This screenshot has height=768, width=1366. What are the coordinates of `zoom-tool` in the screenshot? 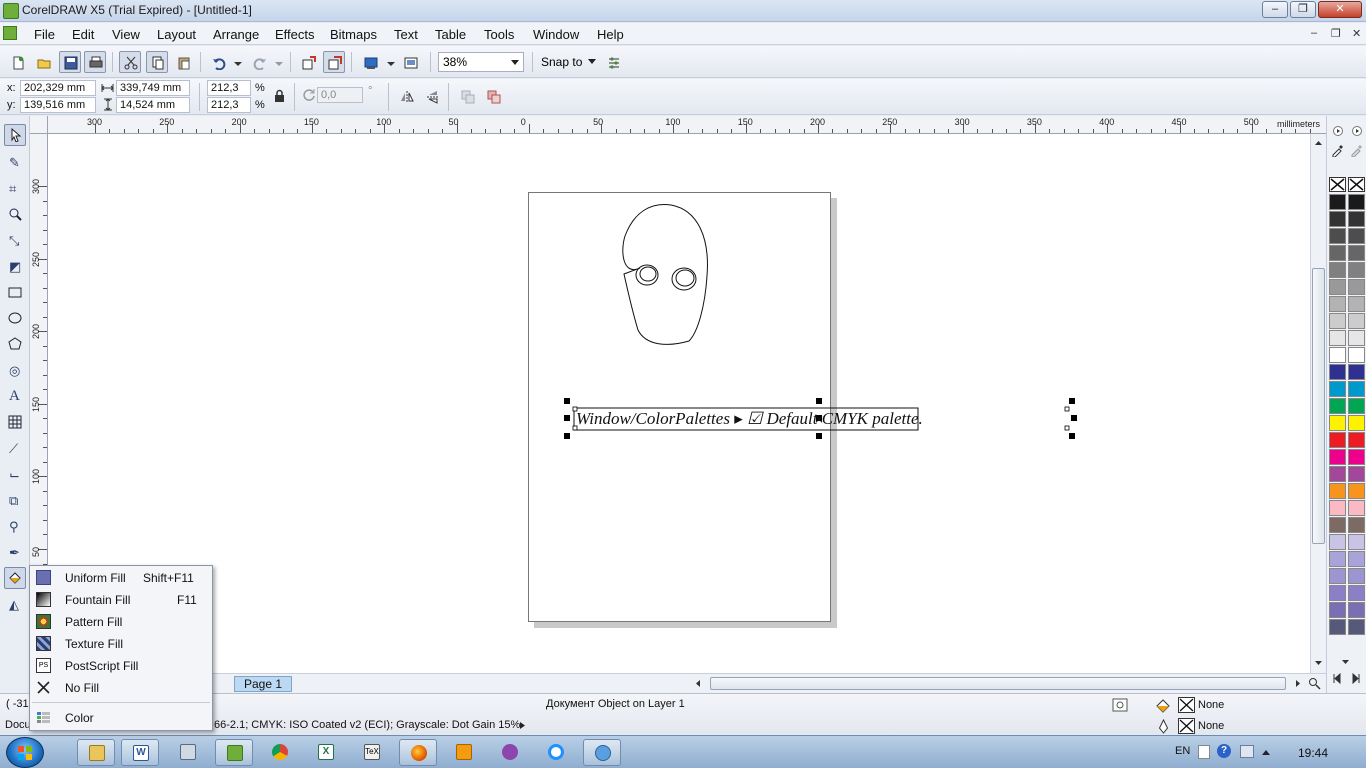 It's located at (15, 214).